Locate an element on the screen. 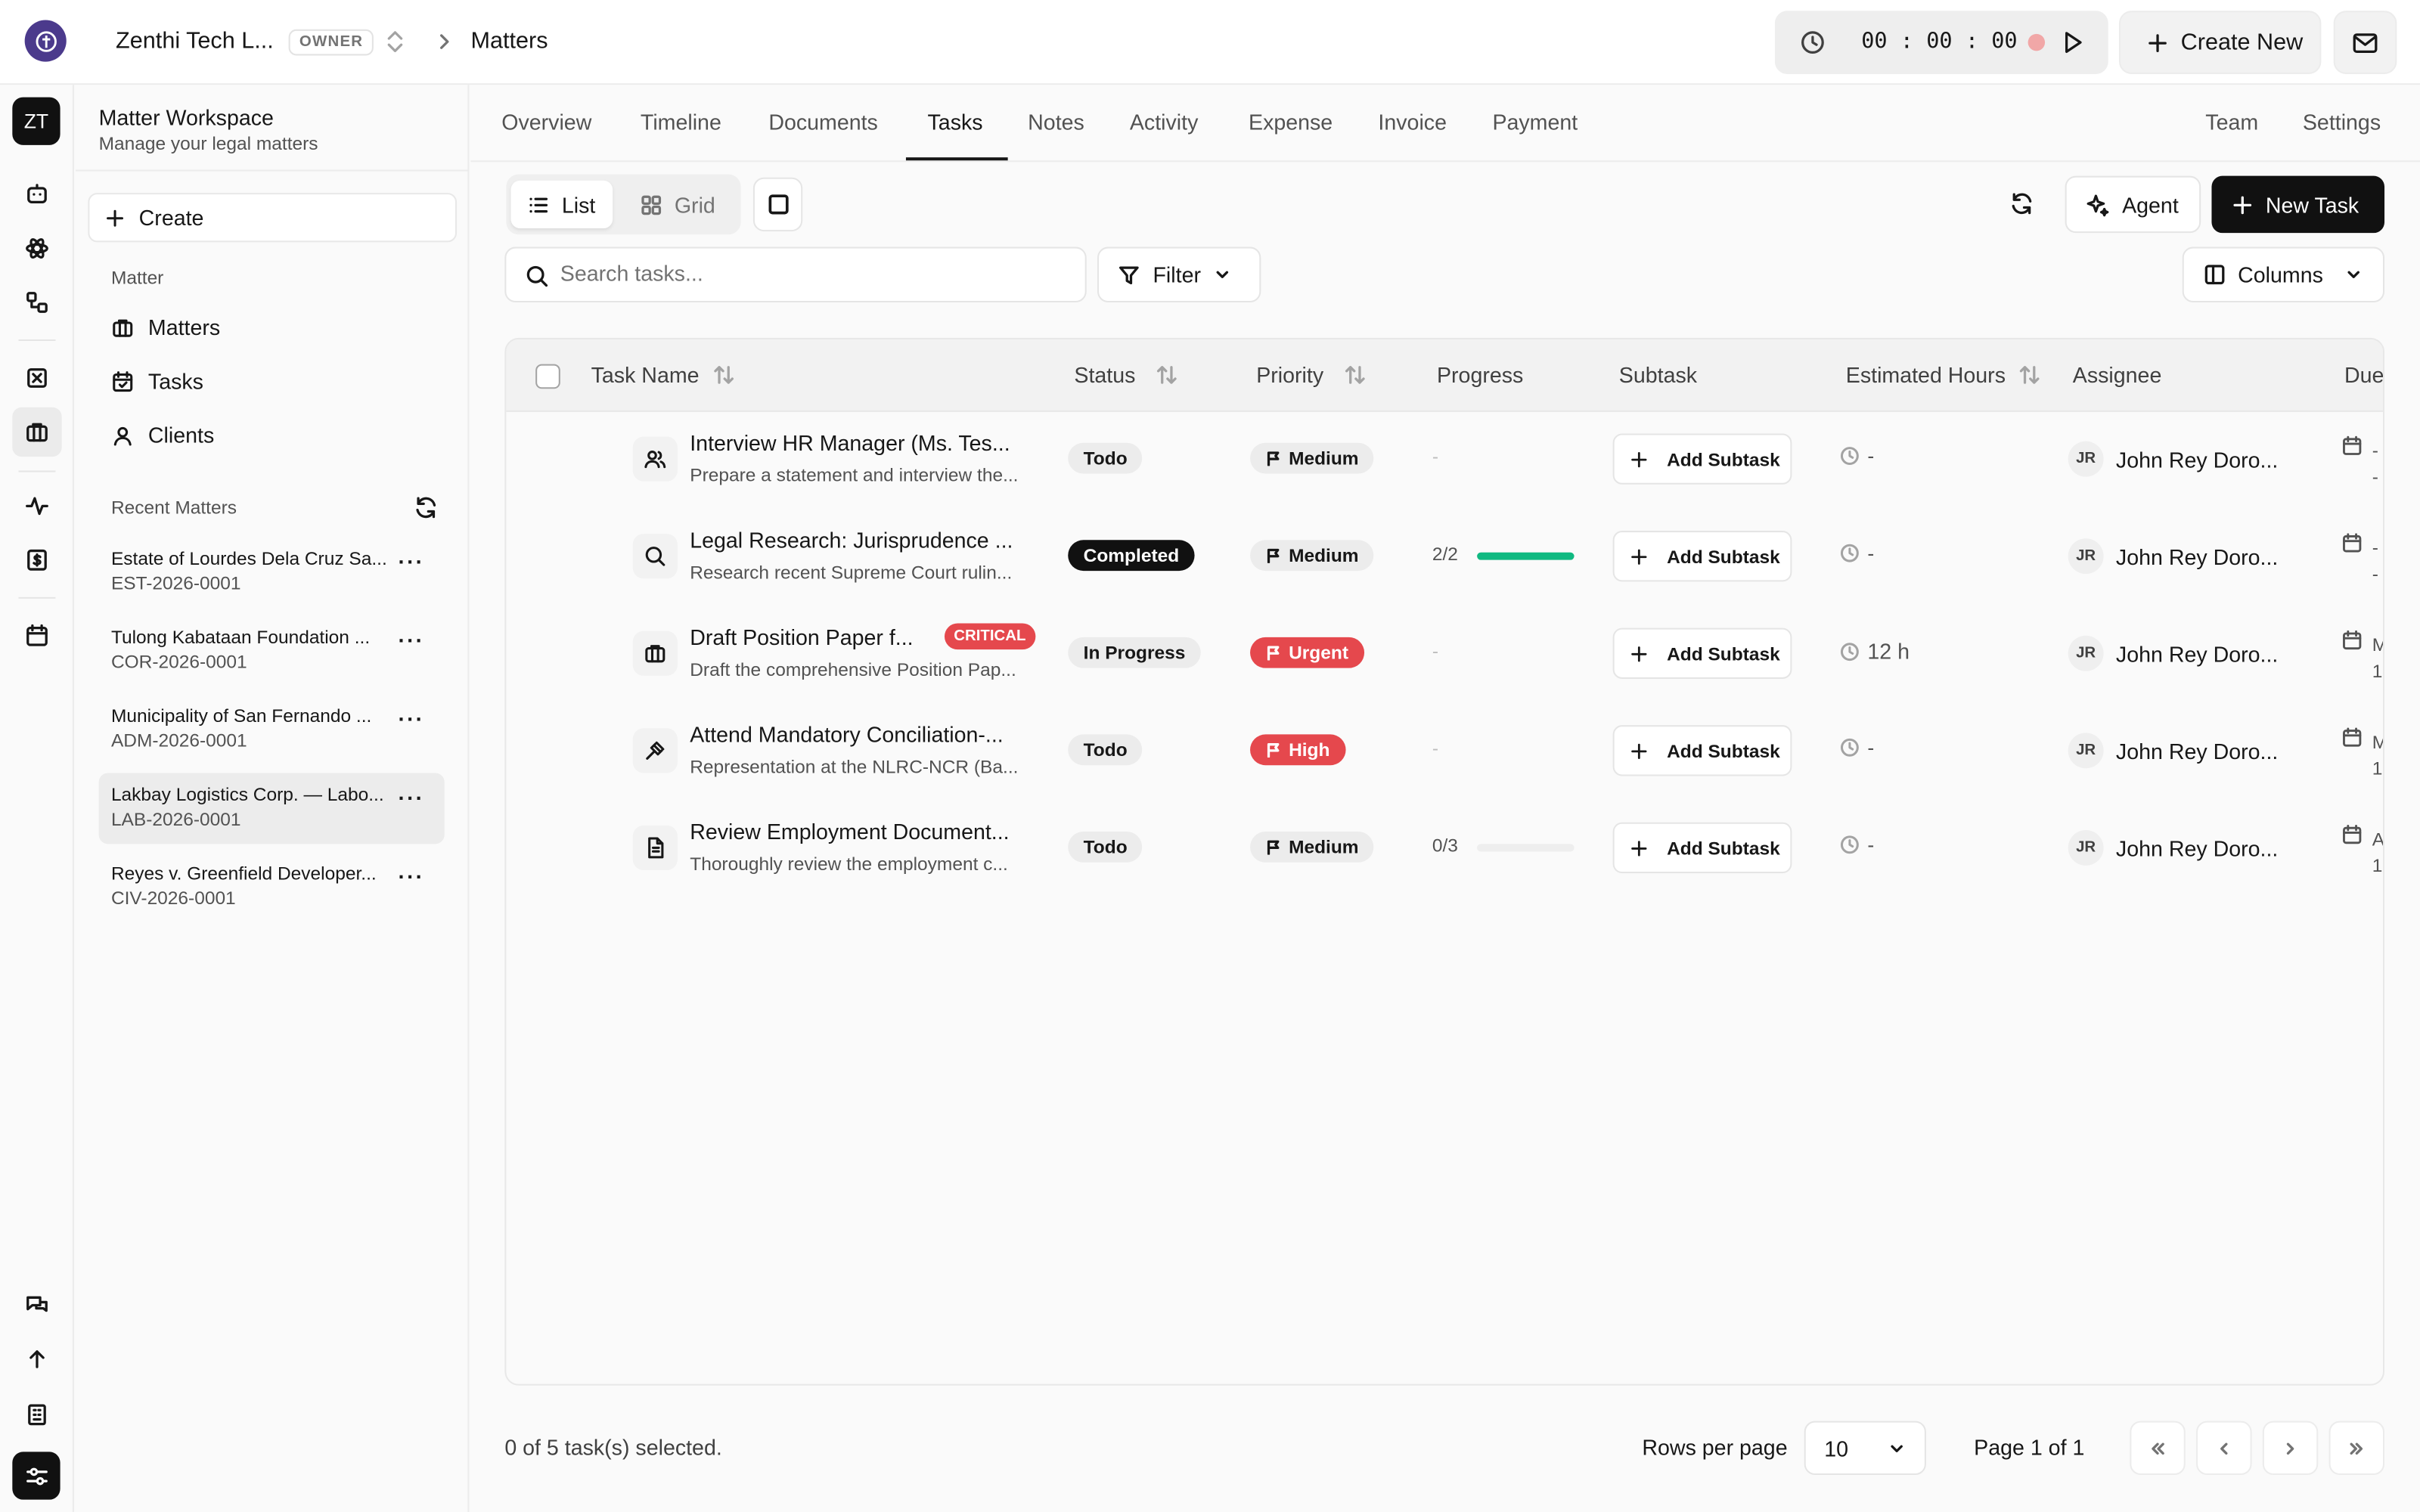 This screenshot has height=1512, width=2420. create-new-button: Create New is located at coordinates (2220, 42).